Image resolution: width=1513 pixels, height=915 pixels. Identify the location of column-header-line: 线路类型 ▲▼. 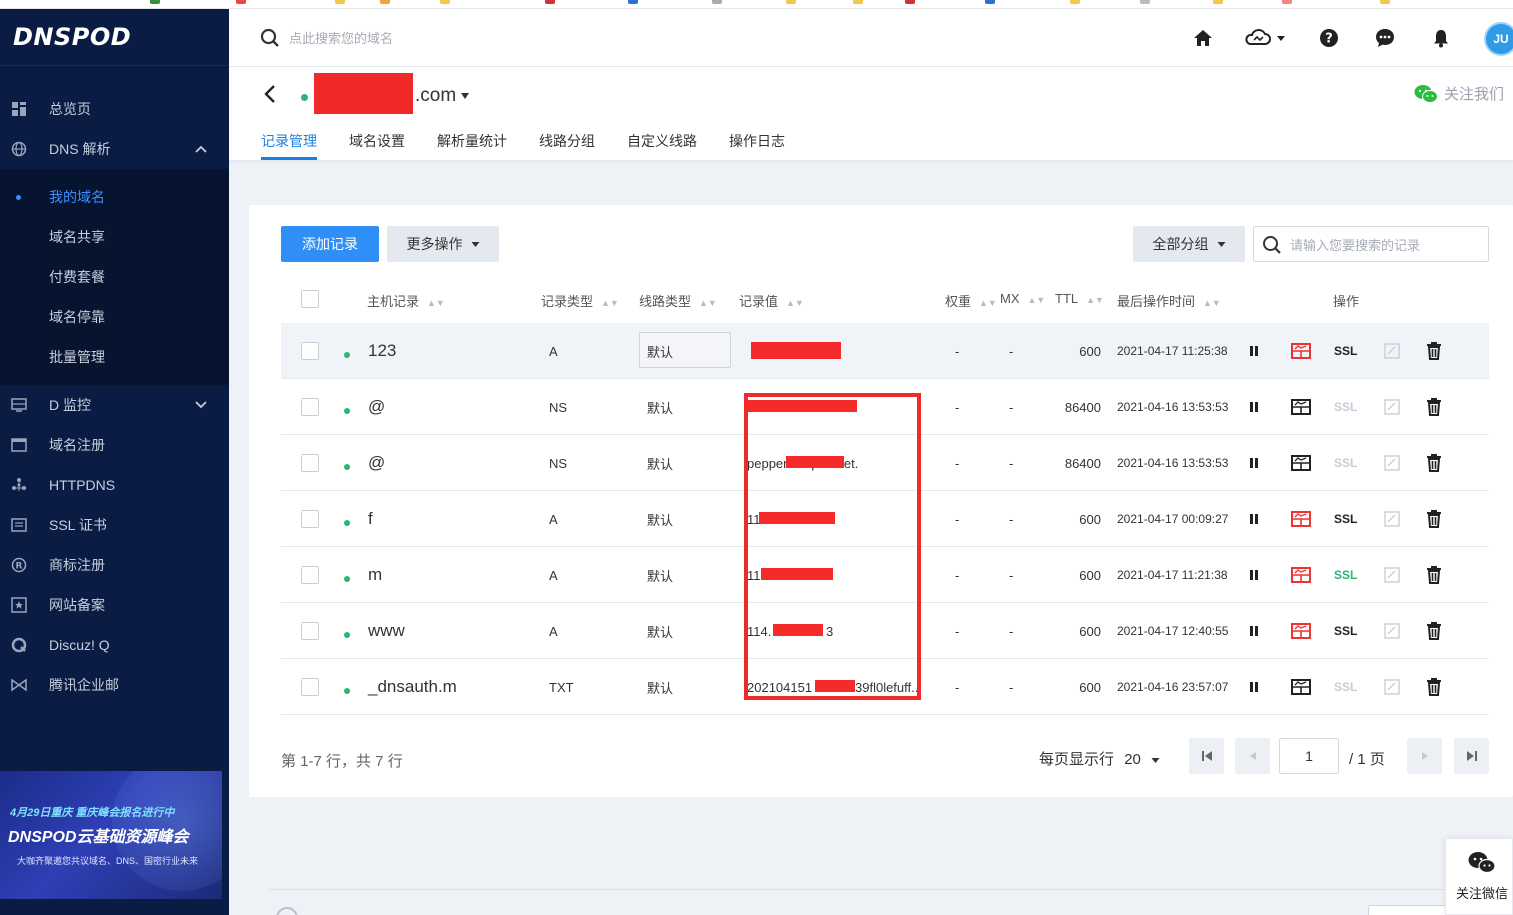
(678, 300).